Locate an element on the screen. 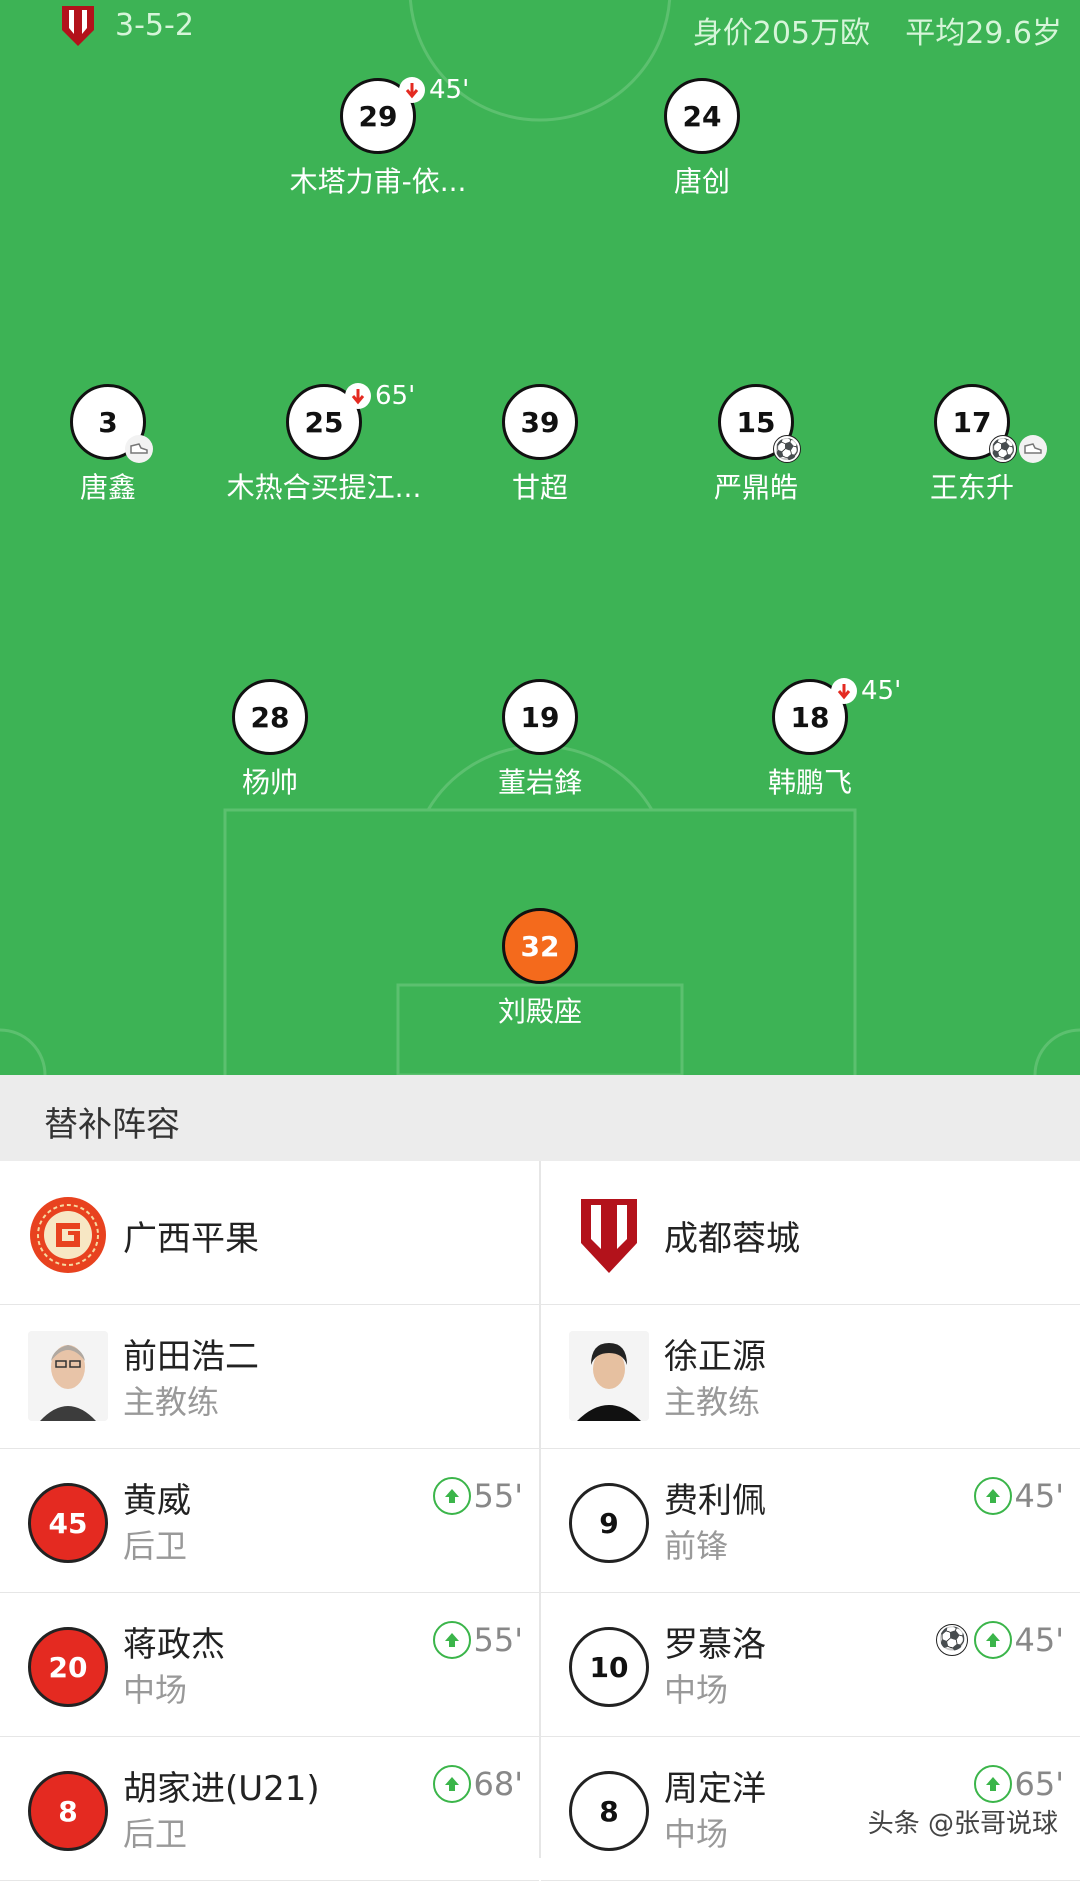 This screenshot has width=1080, height=1881. sub-in-marker: 65' is located at coordinates (1019, 1784).